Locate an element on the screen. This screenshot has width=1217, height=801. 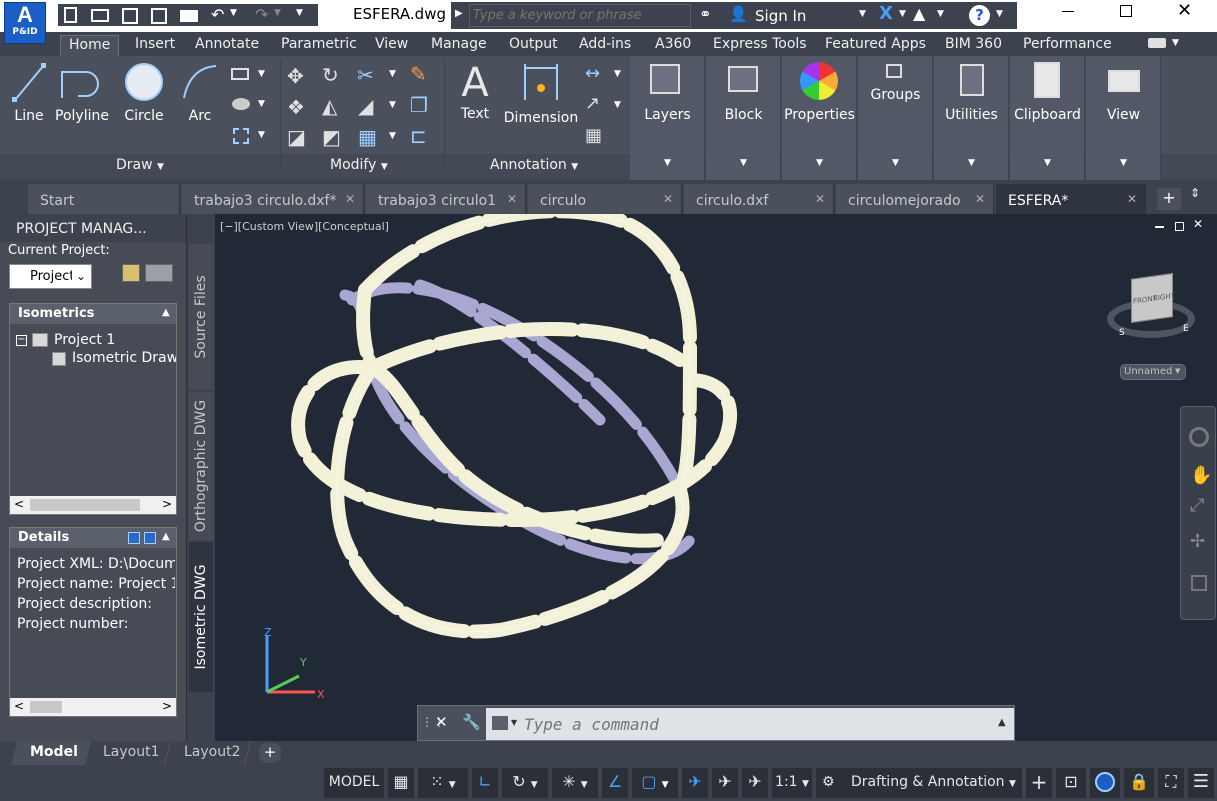
collapse-details-icon: ▲ is located at coordinates (166, 536).